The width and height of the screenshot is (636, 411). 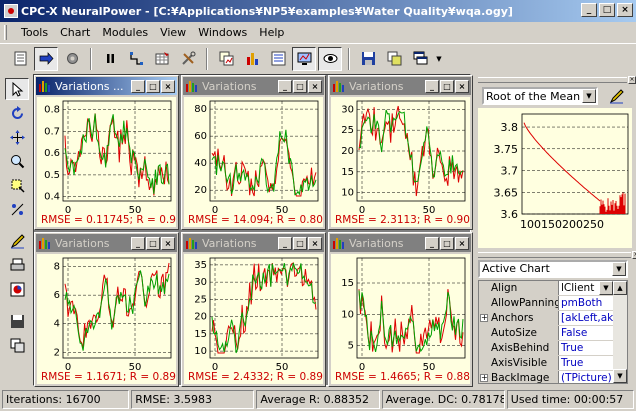 I want to click on settings-button, so click(x=72, y=59).